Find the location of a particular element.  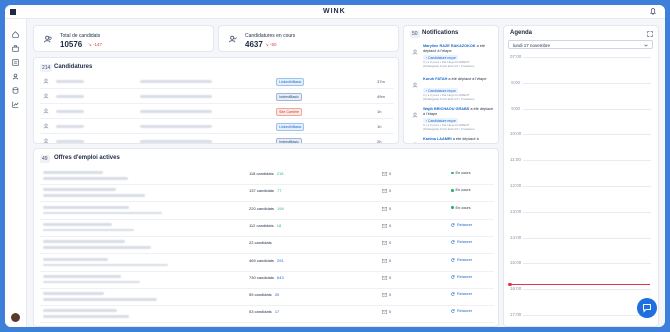

offre-row: 220 candidats 194 0 En cours is located at coordinates (266, 211).